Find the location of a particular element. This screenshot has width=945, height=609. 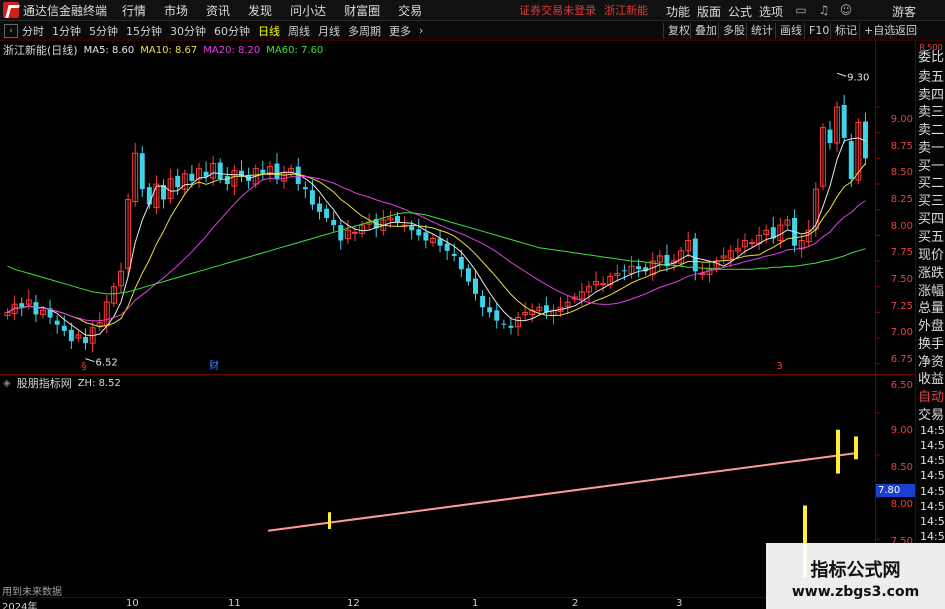

menu-item-news: 资讯 is located at coordinates (218, 10).